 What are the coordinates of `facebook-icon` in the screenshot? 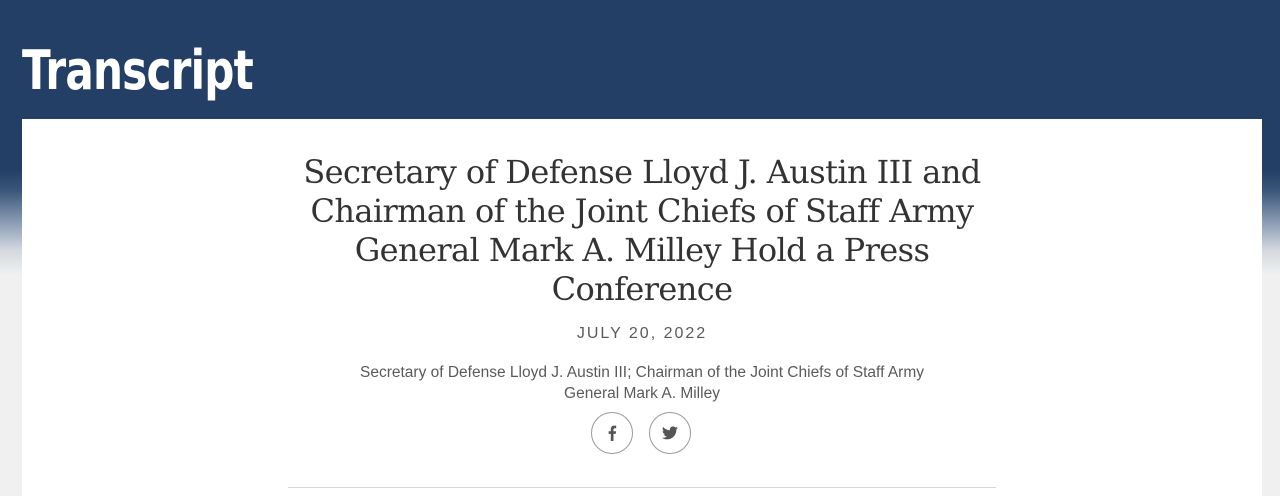 It's located at (612, 433).